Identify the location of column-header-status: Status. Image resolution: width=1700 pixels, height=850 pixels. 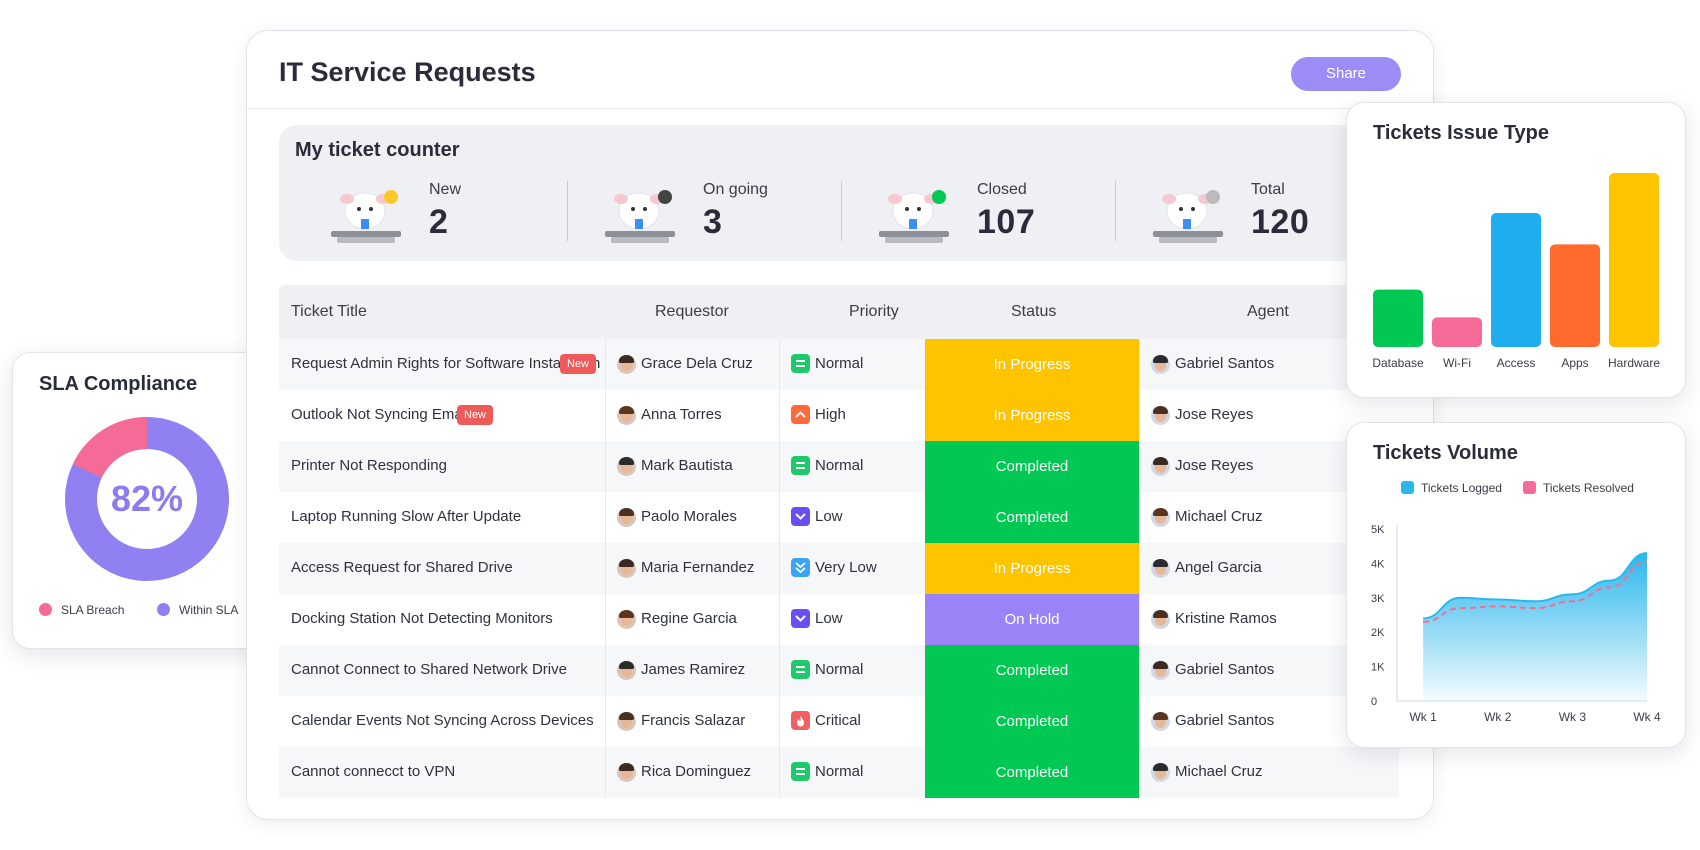
(1033, 312).